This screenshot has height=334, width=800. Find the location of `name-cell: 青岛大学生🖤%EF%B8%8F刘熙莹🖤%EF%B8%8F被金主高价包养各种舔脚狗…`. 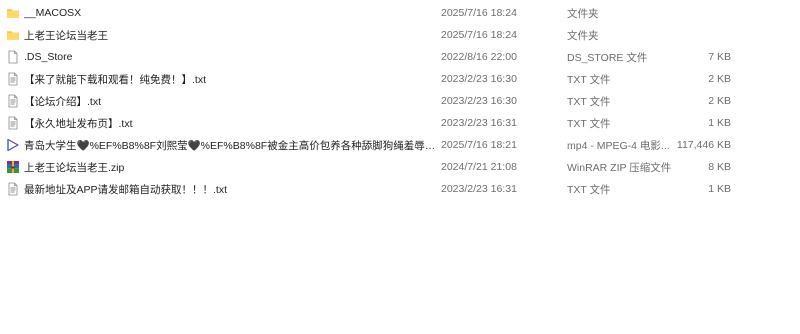

name-cell: 青岛大学生🖤%EF%B8%8F刘熙莹🖤%EF%B8%8F被金主高价包养各种舔脚狗… is located at coordinates (221, 145).